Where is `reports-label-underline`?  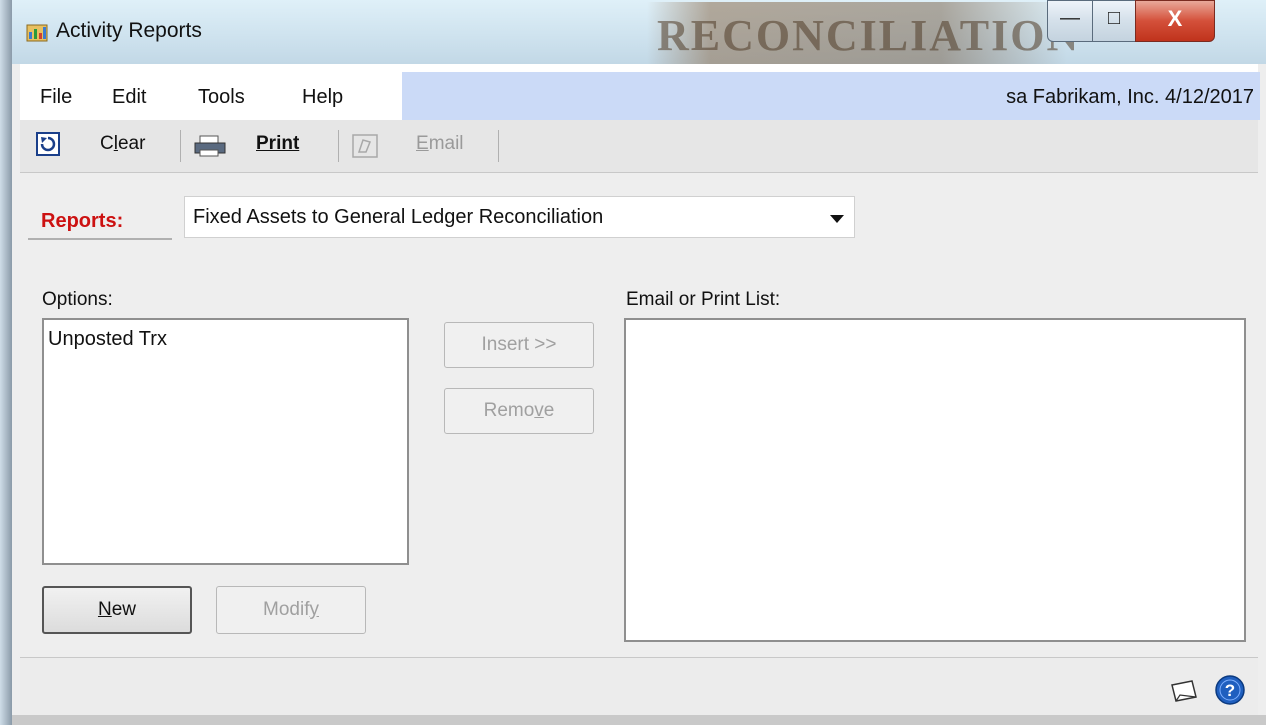
reports-label-underline is located at coordinates (100, 239).